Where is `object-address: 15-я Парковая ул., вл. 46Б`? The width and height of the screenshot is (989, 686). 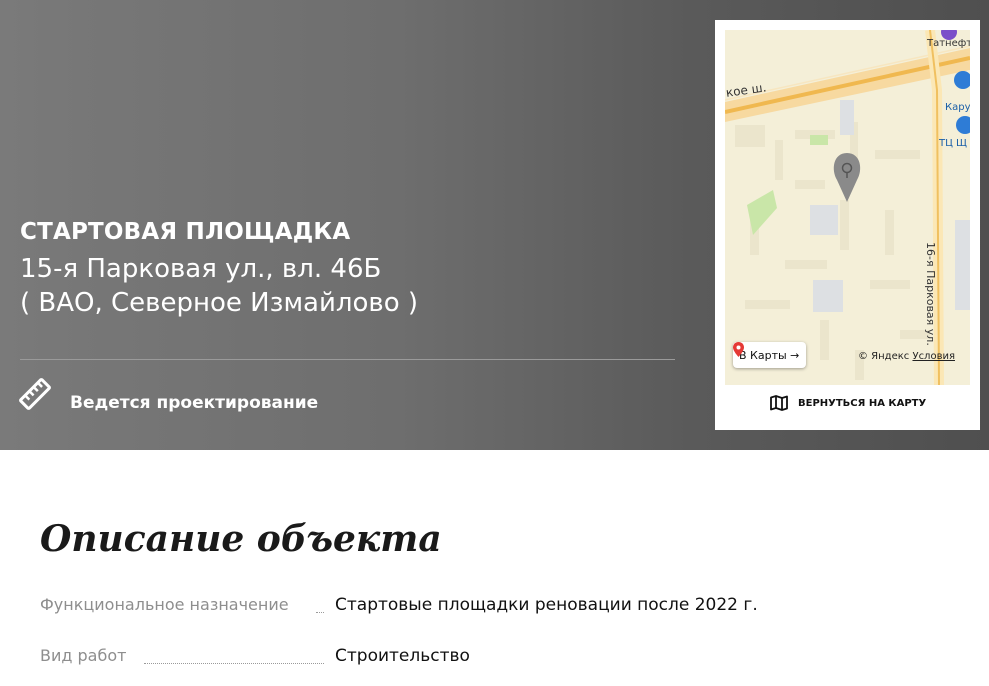 object-address: 15-я Парковая ул., вл. 46Б is located at coordinates (201, 269).